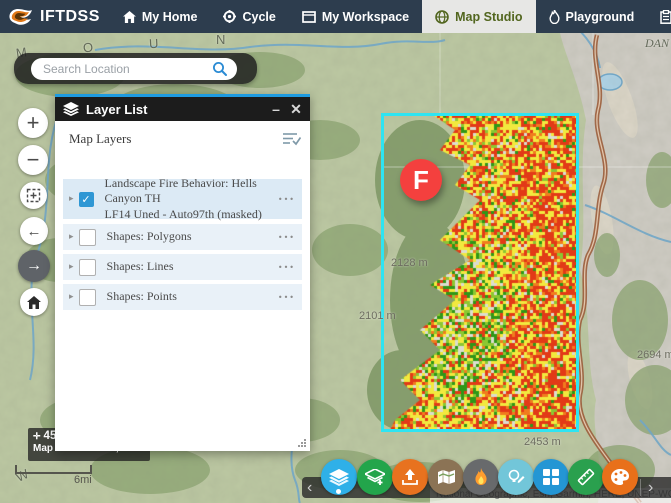 This screenshot has width=671, height=503. What do you see at coordinates (308, 16) in the screenshot?
I see `workspace-icon` at bounding box center [308, 16].